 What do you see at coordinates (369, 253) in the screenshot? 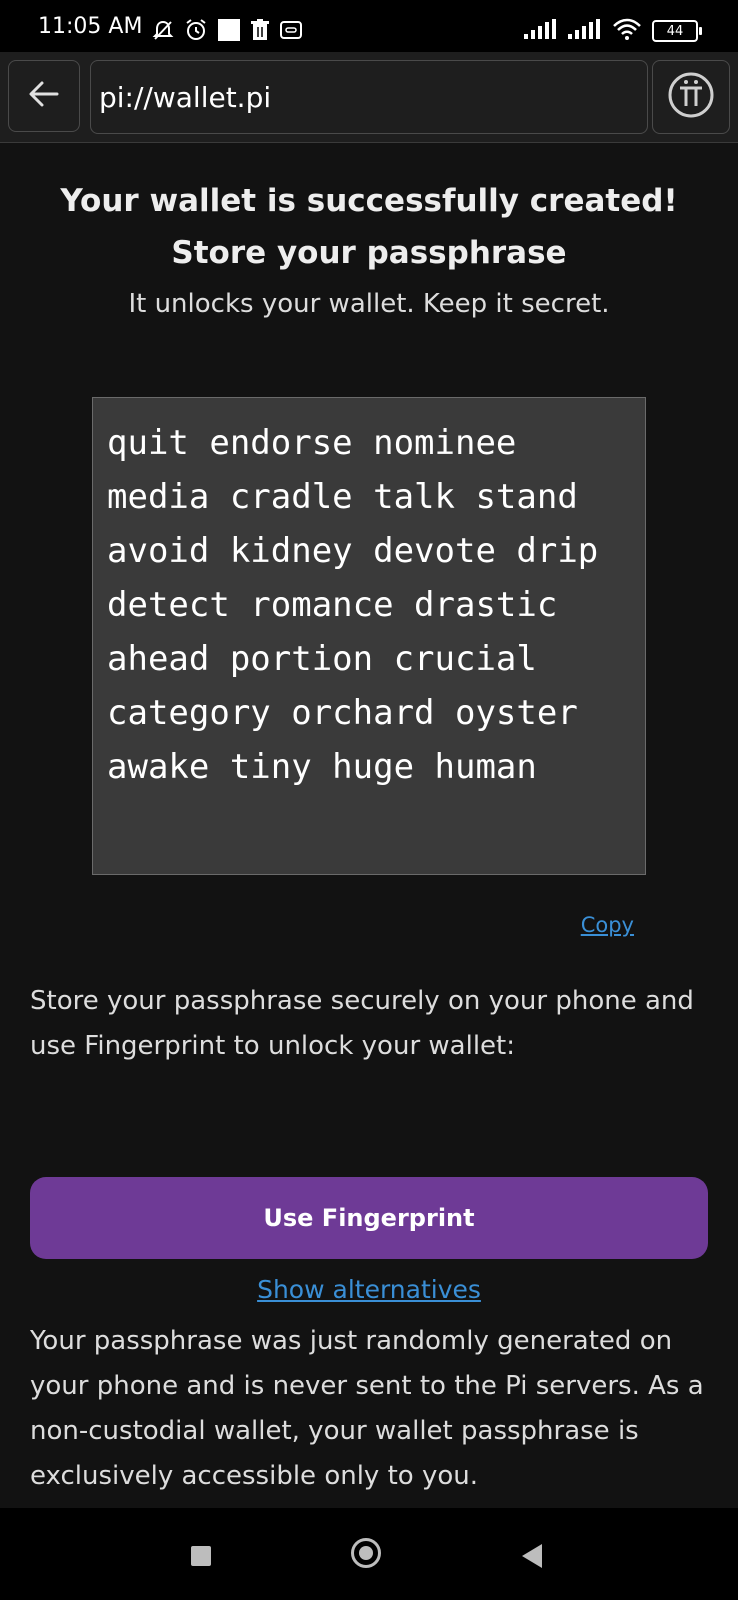
I see `title-line-2: Store your passphrase` at bounding box center [369, 253].